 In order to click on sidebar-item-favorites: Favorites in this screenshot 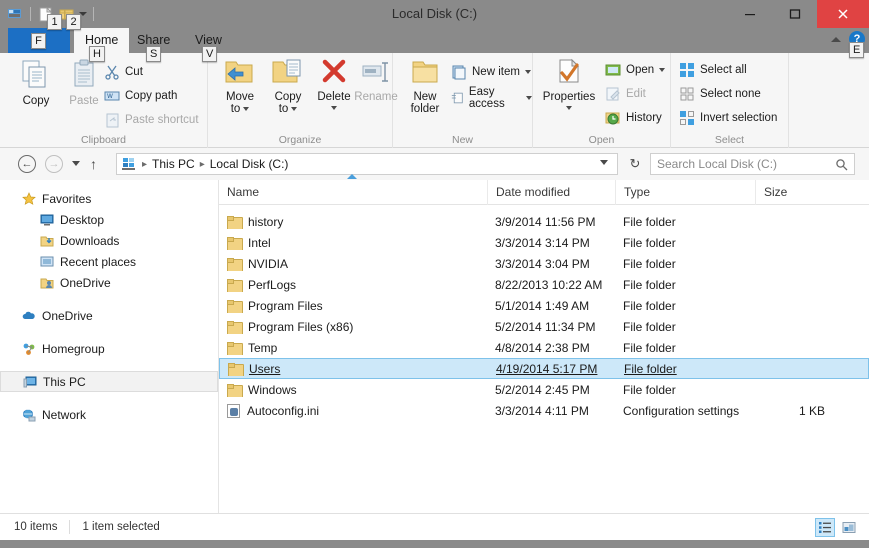, I will do `click(109, 198)`.